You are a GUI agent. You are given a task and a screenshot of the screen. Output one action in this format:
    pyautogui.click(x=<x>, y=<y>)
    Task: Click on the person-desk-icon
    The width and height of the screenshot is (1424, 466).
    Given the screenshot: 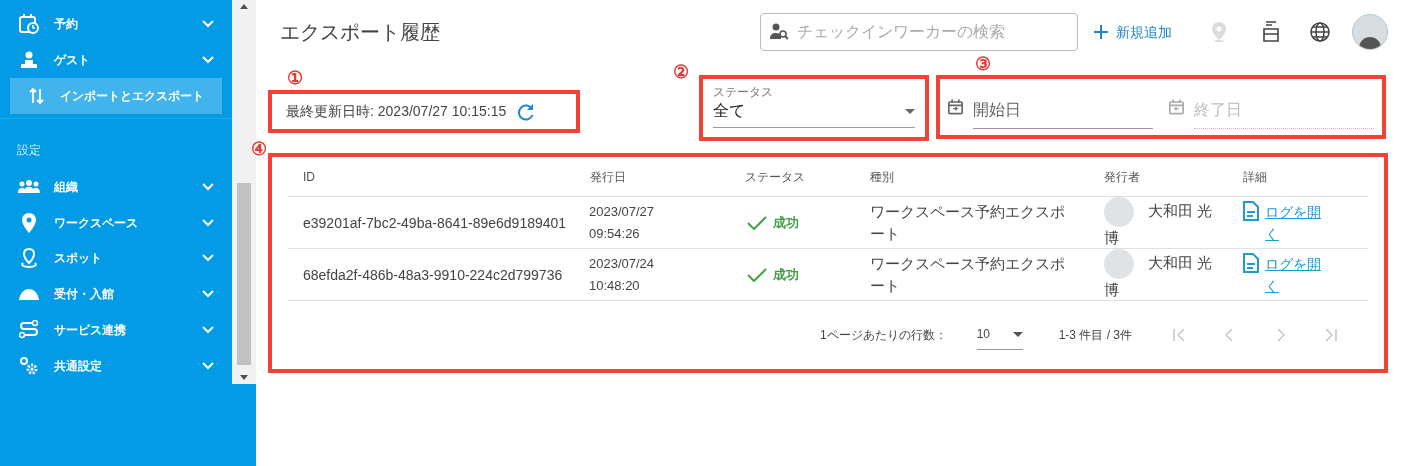 What is the action you would take?
    pyautogui.click(x=29, y=59)
    